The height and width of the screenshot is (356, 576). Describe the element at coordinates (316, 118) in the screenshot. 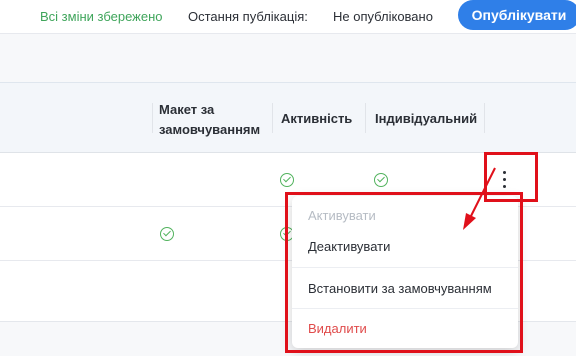

I see `column-header-active: Активність` at that location.